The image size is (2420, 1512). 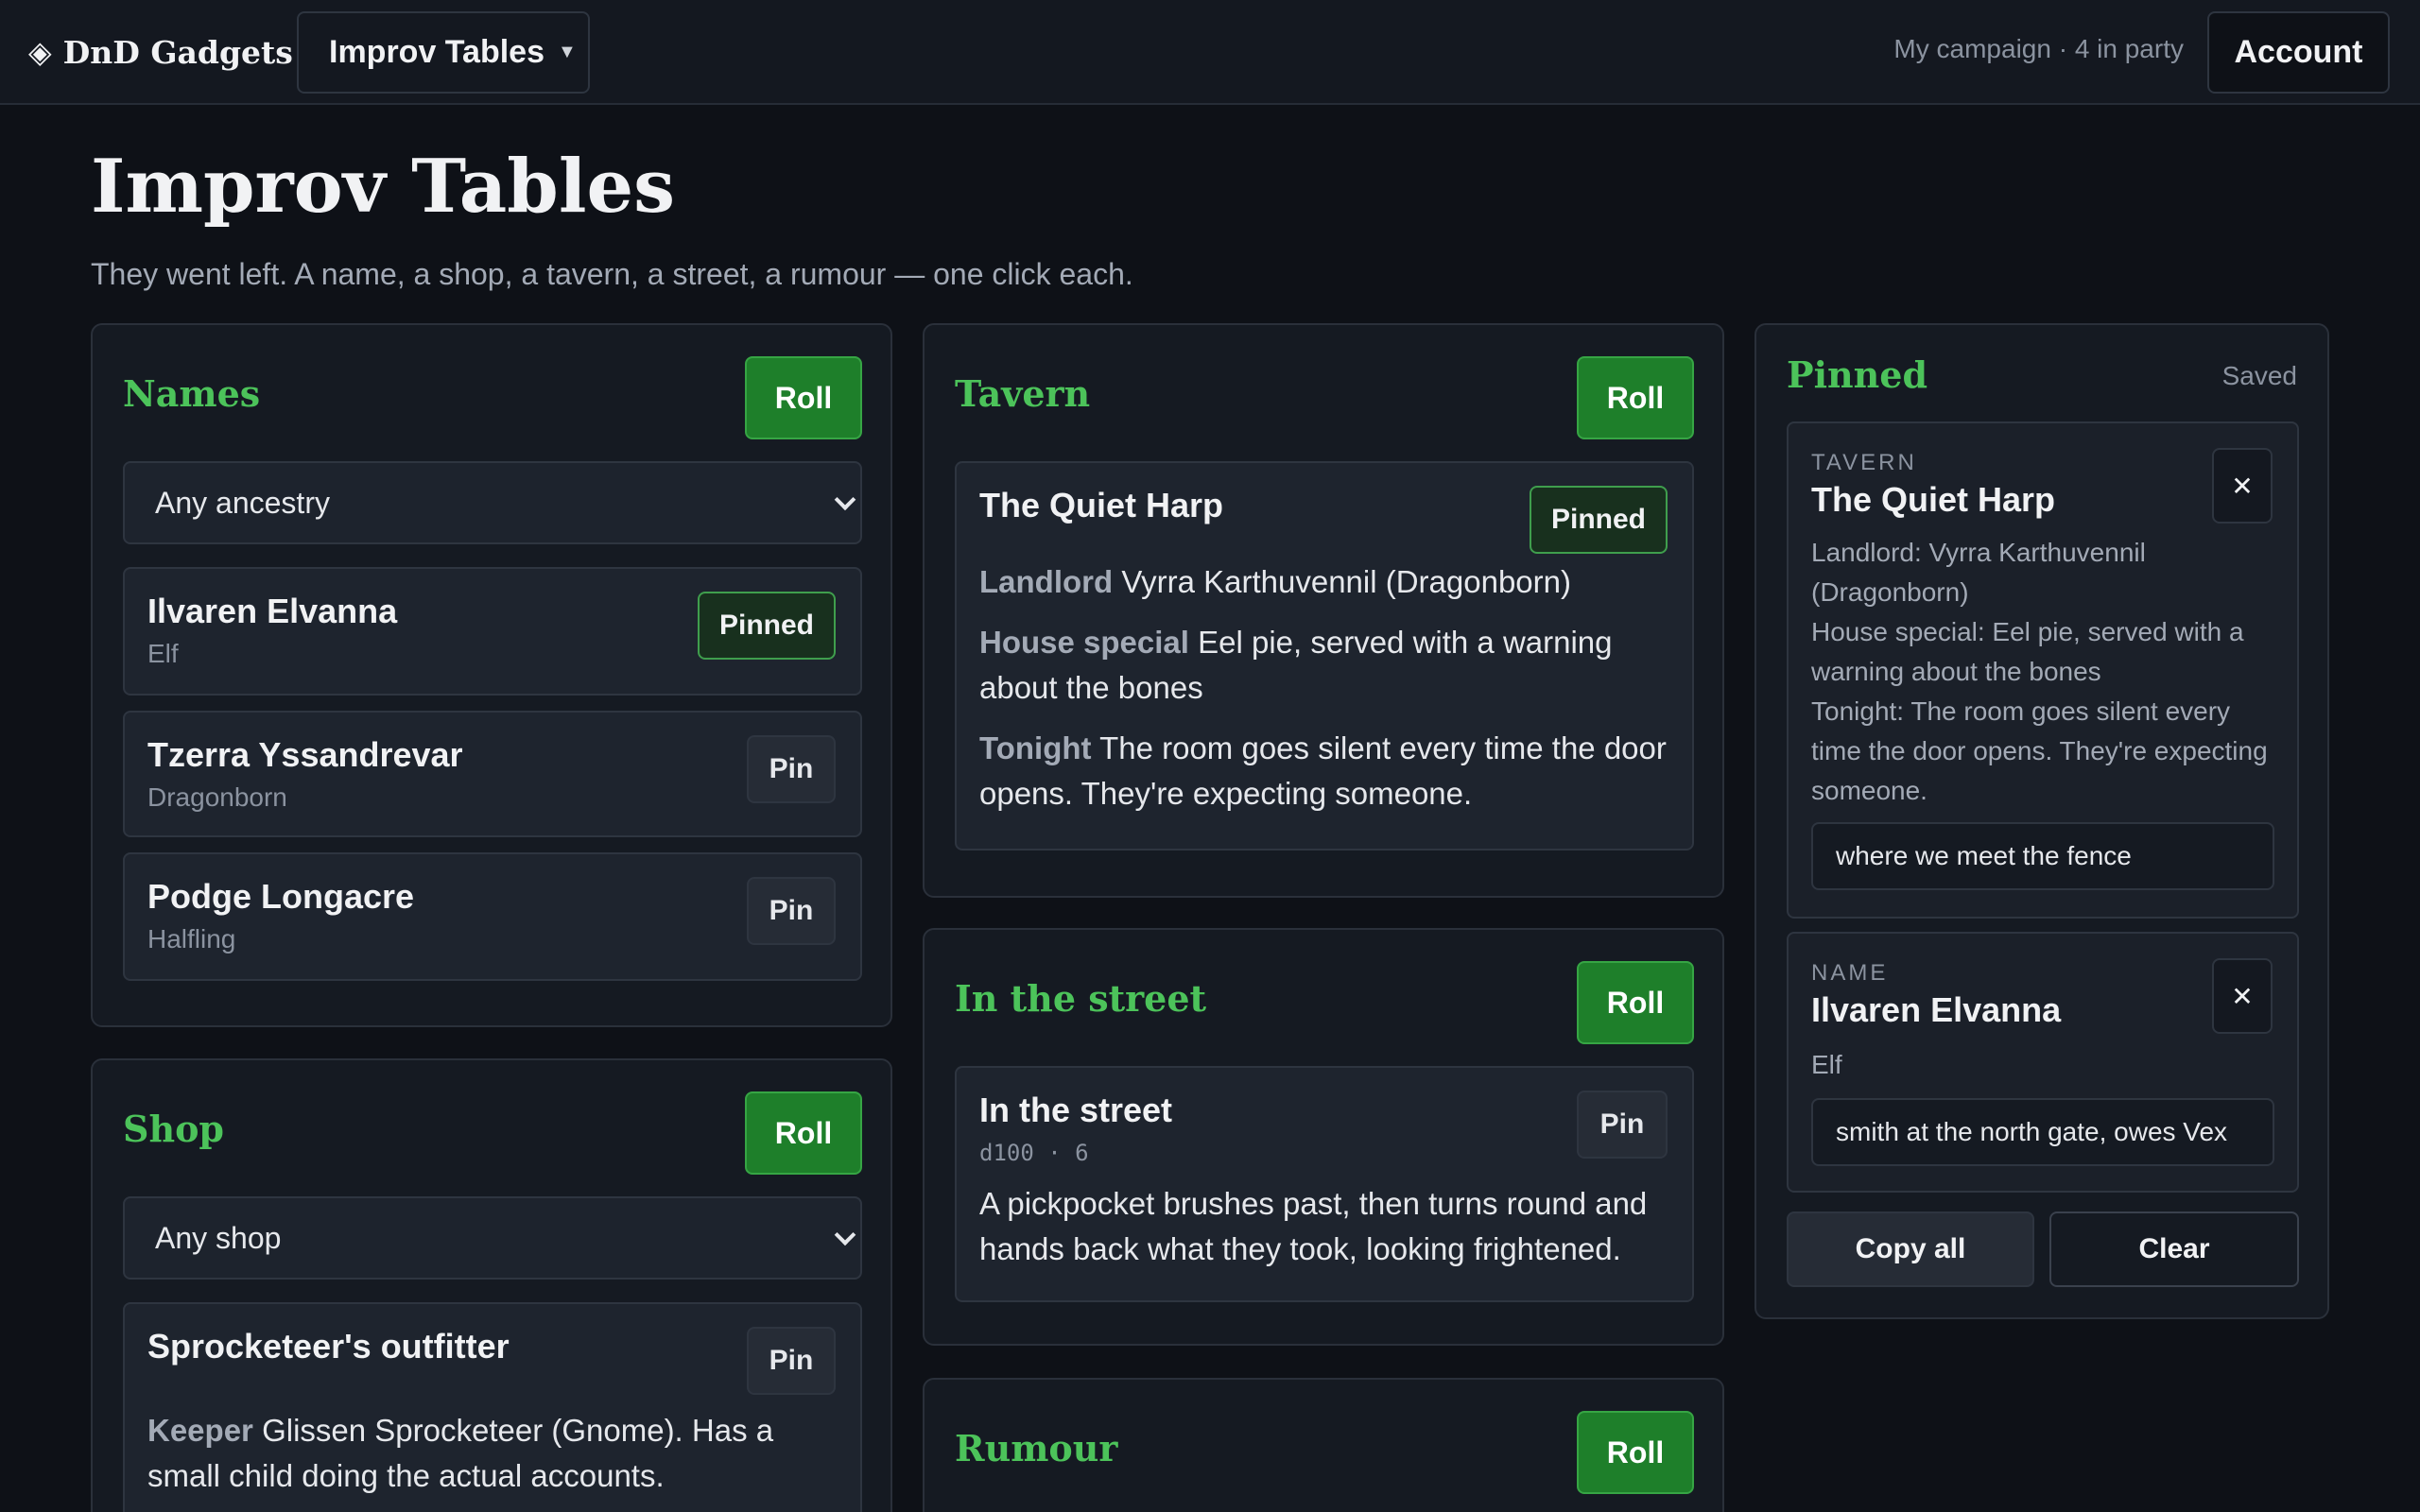 What do you see at coordinates (1023, 393) in the screenshot?
I see `tavern-title: Tavern` at bounding box center [1023, 393].